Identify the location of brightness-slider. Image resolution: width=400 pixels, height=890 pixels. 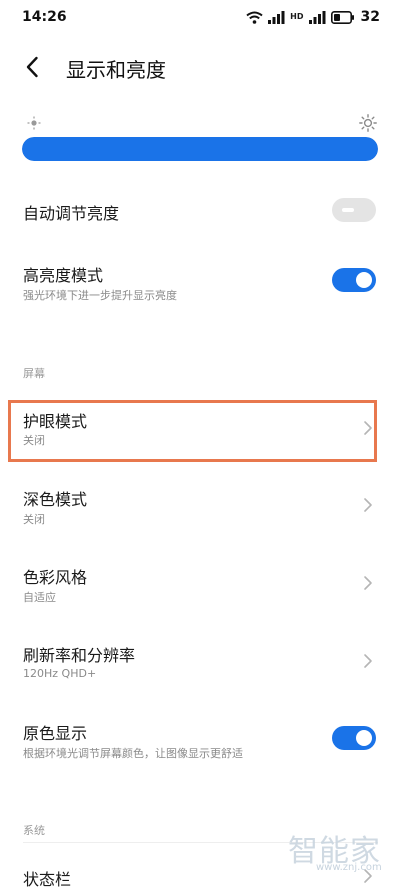
(200, 149).